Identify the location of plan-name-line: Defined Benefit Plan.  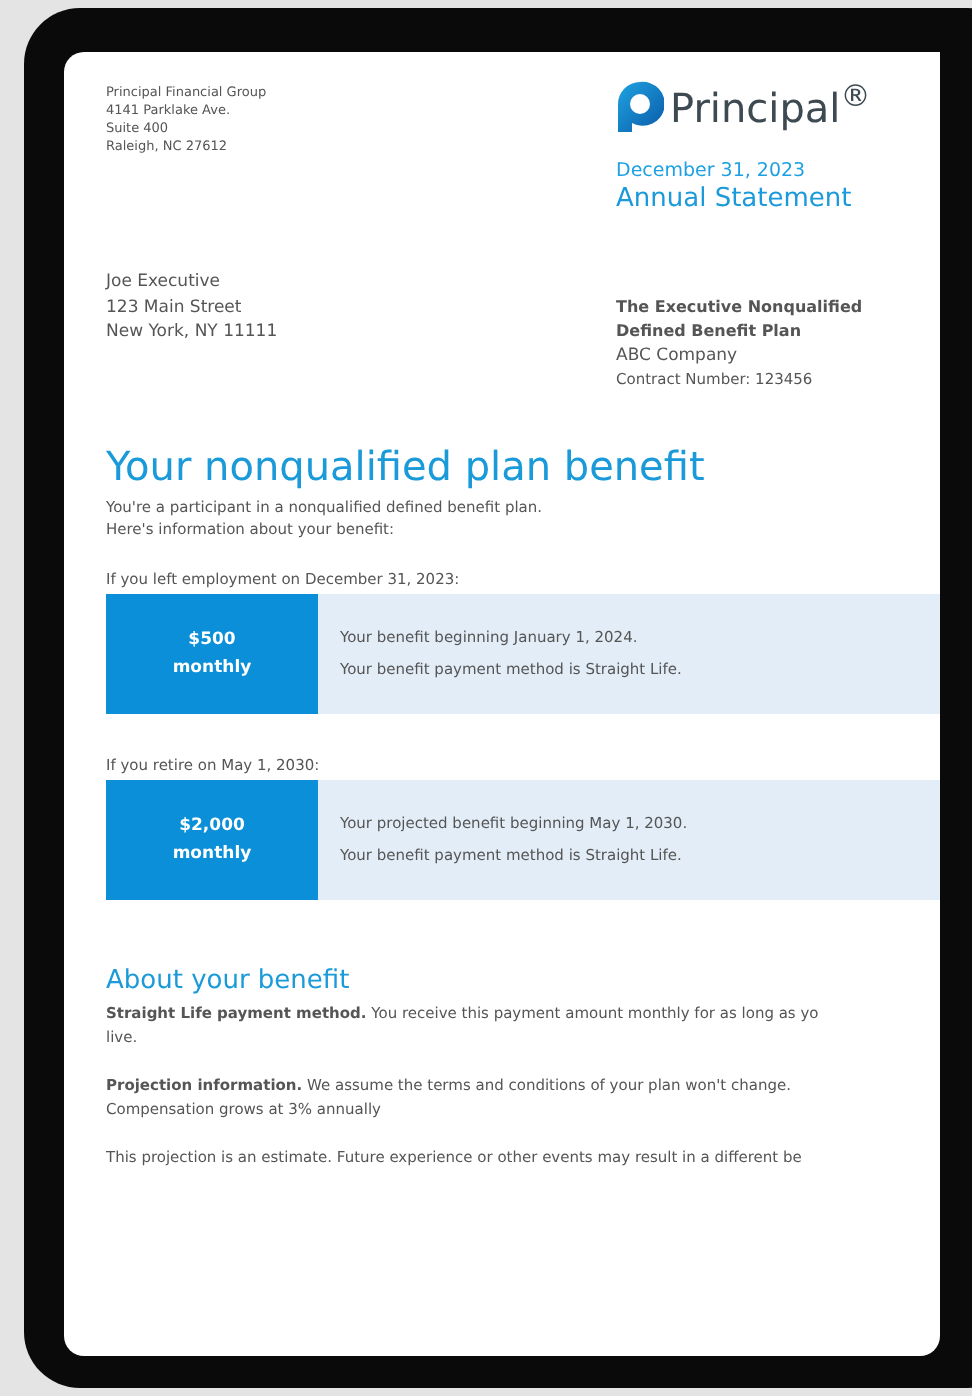
(710, 332).